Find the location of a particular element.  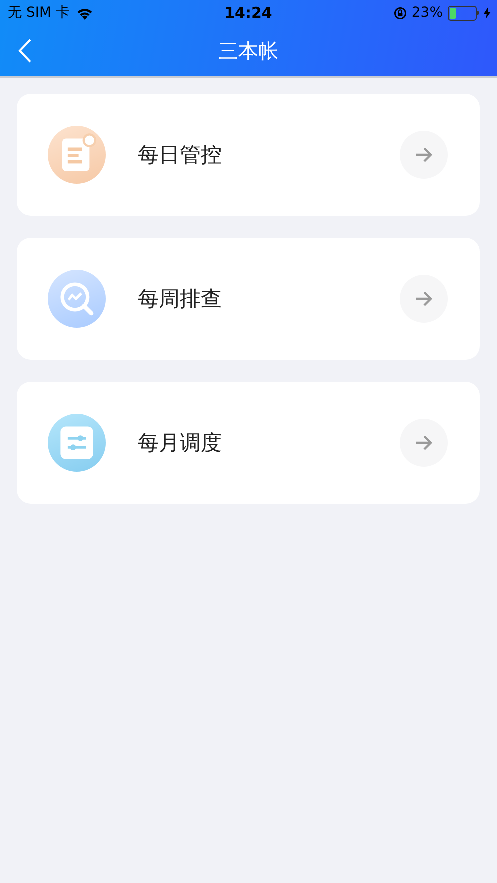

menu-card: 每月调度 is located at coordinates (248, 443).